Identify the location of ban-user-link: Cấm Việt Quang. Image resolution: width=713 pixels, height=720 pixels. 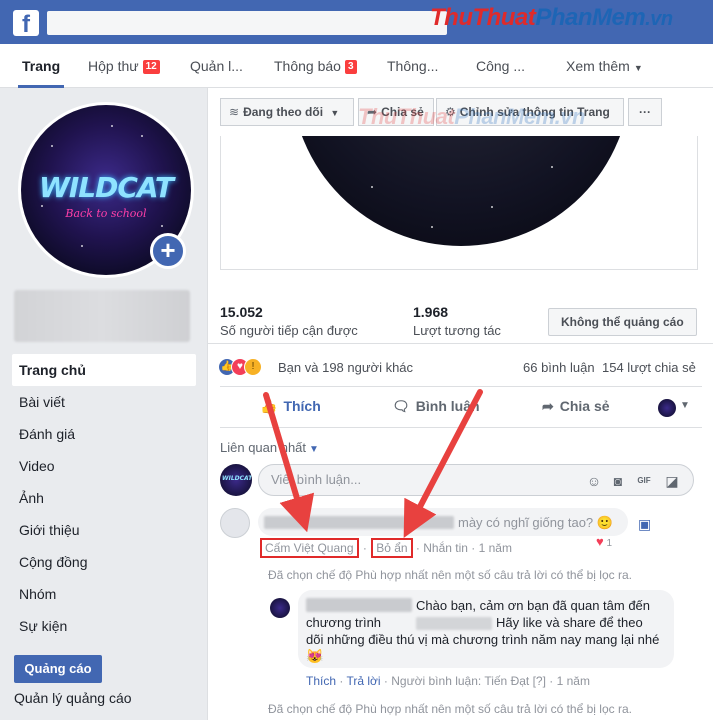
(309, 548).